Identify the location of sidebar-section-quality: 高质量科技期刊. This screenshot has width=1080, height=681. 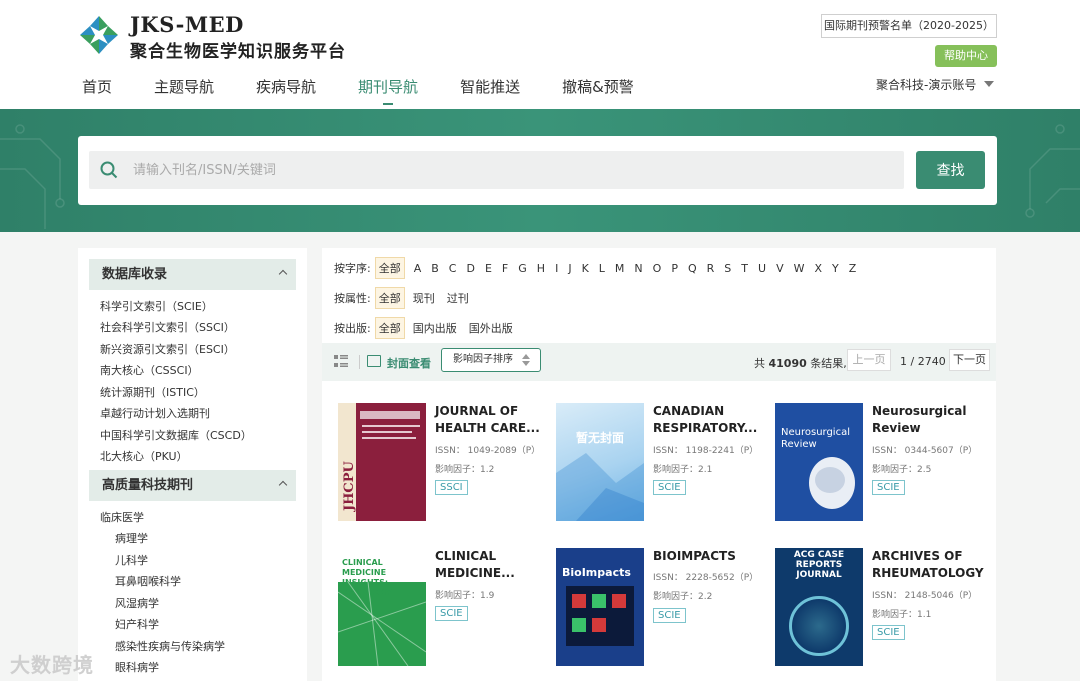
(192, 485).